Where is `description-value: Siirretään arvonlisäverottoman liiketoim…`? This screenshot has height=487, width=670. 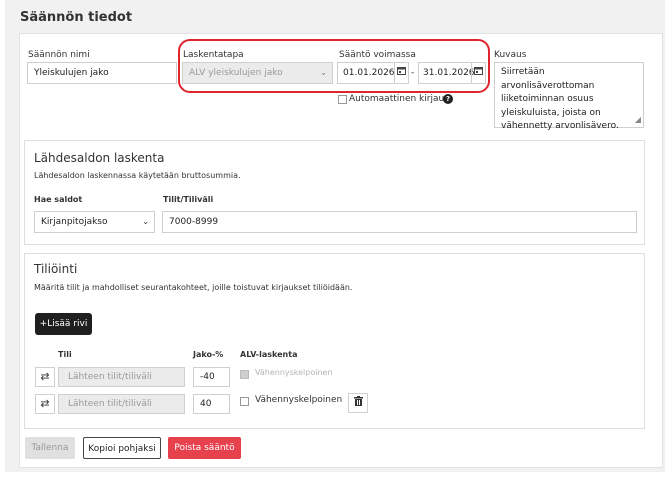
description-value: Siirretään arvonlisäverottoman liiketoim… is located at coordinates (560, 99).